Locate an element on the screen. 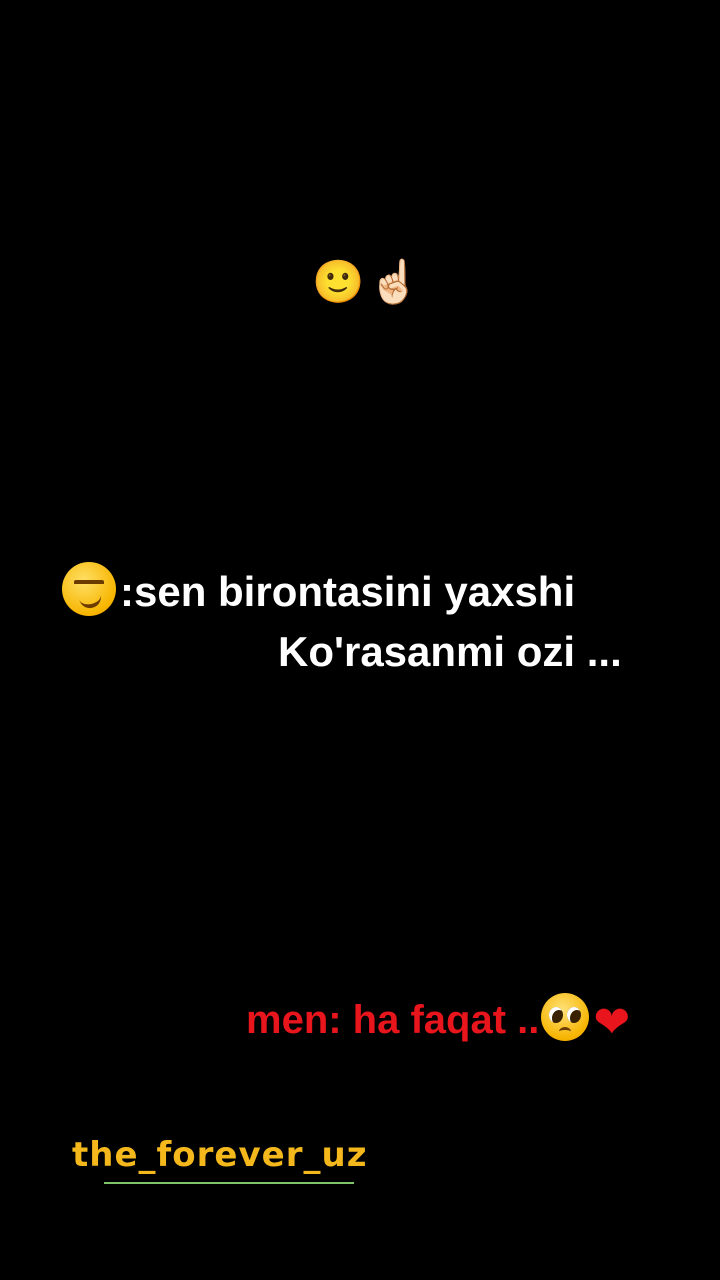  red-heart-icon: ❤ is located at coordinates (612, 1022).